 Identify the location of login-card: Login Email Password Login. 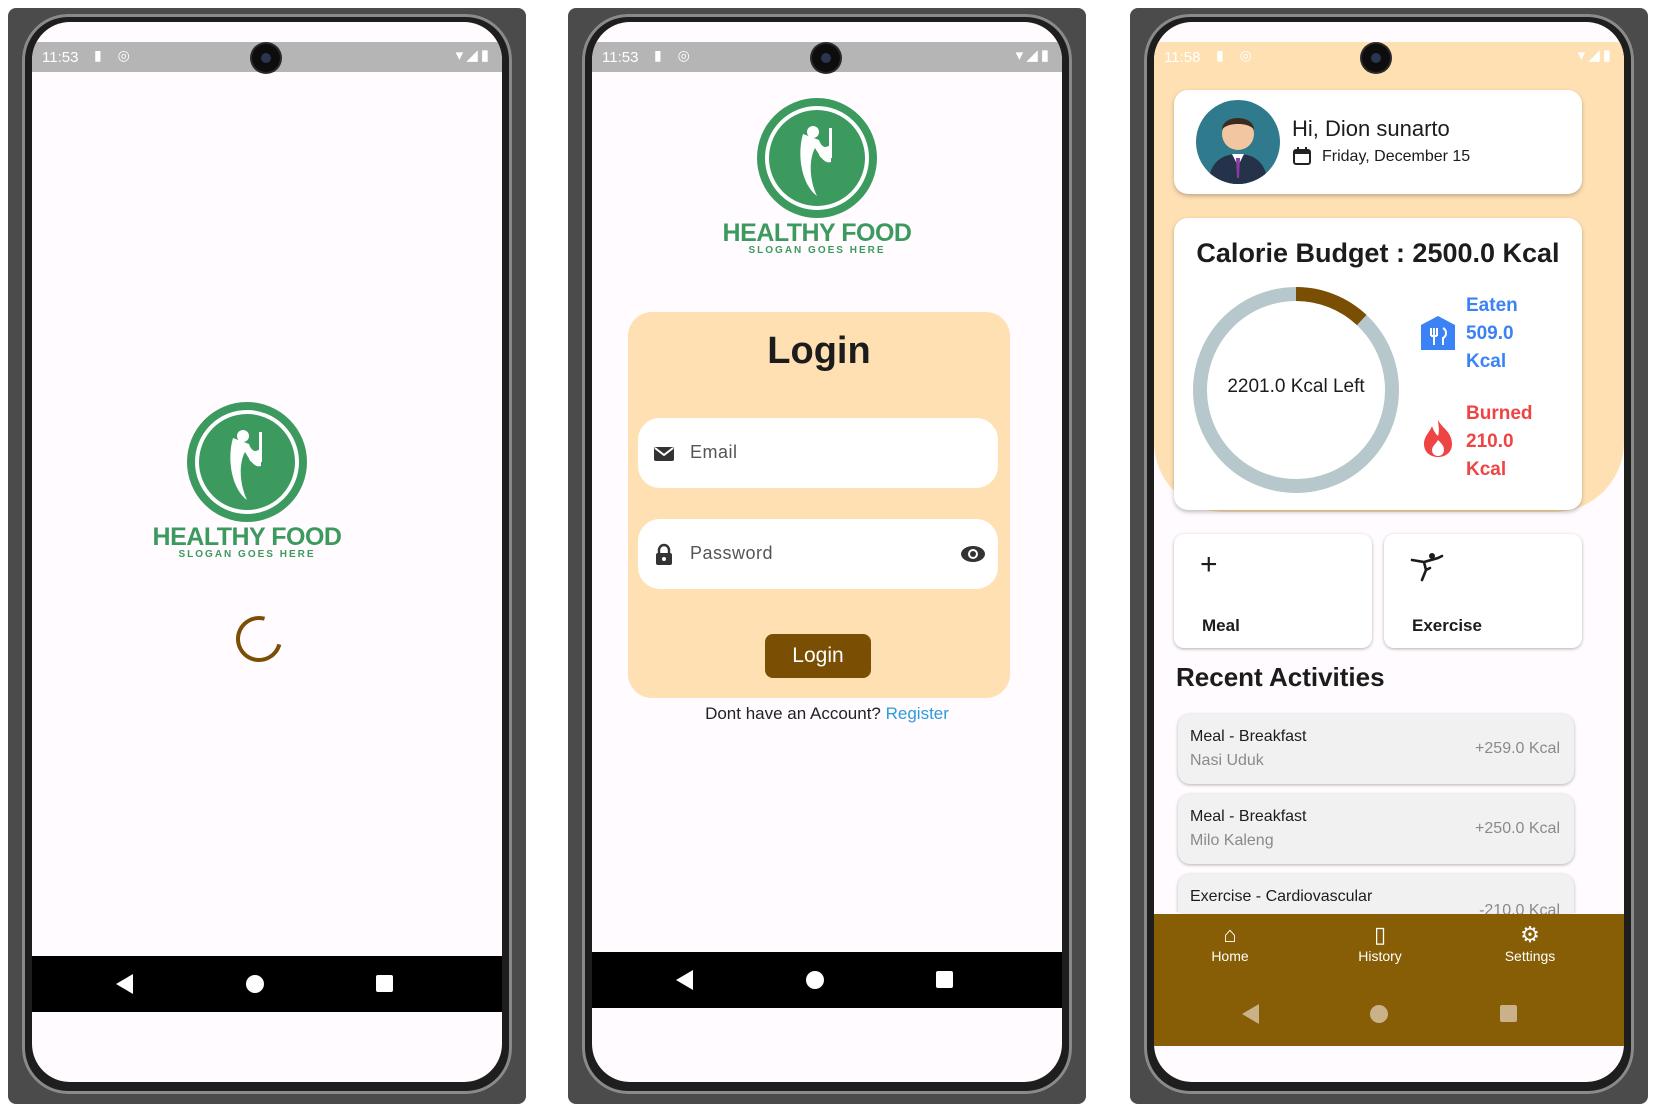
(819, 505).